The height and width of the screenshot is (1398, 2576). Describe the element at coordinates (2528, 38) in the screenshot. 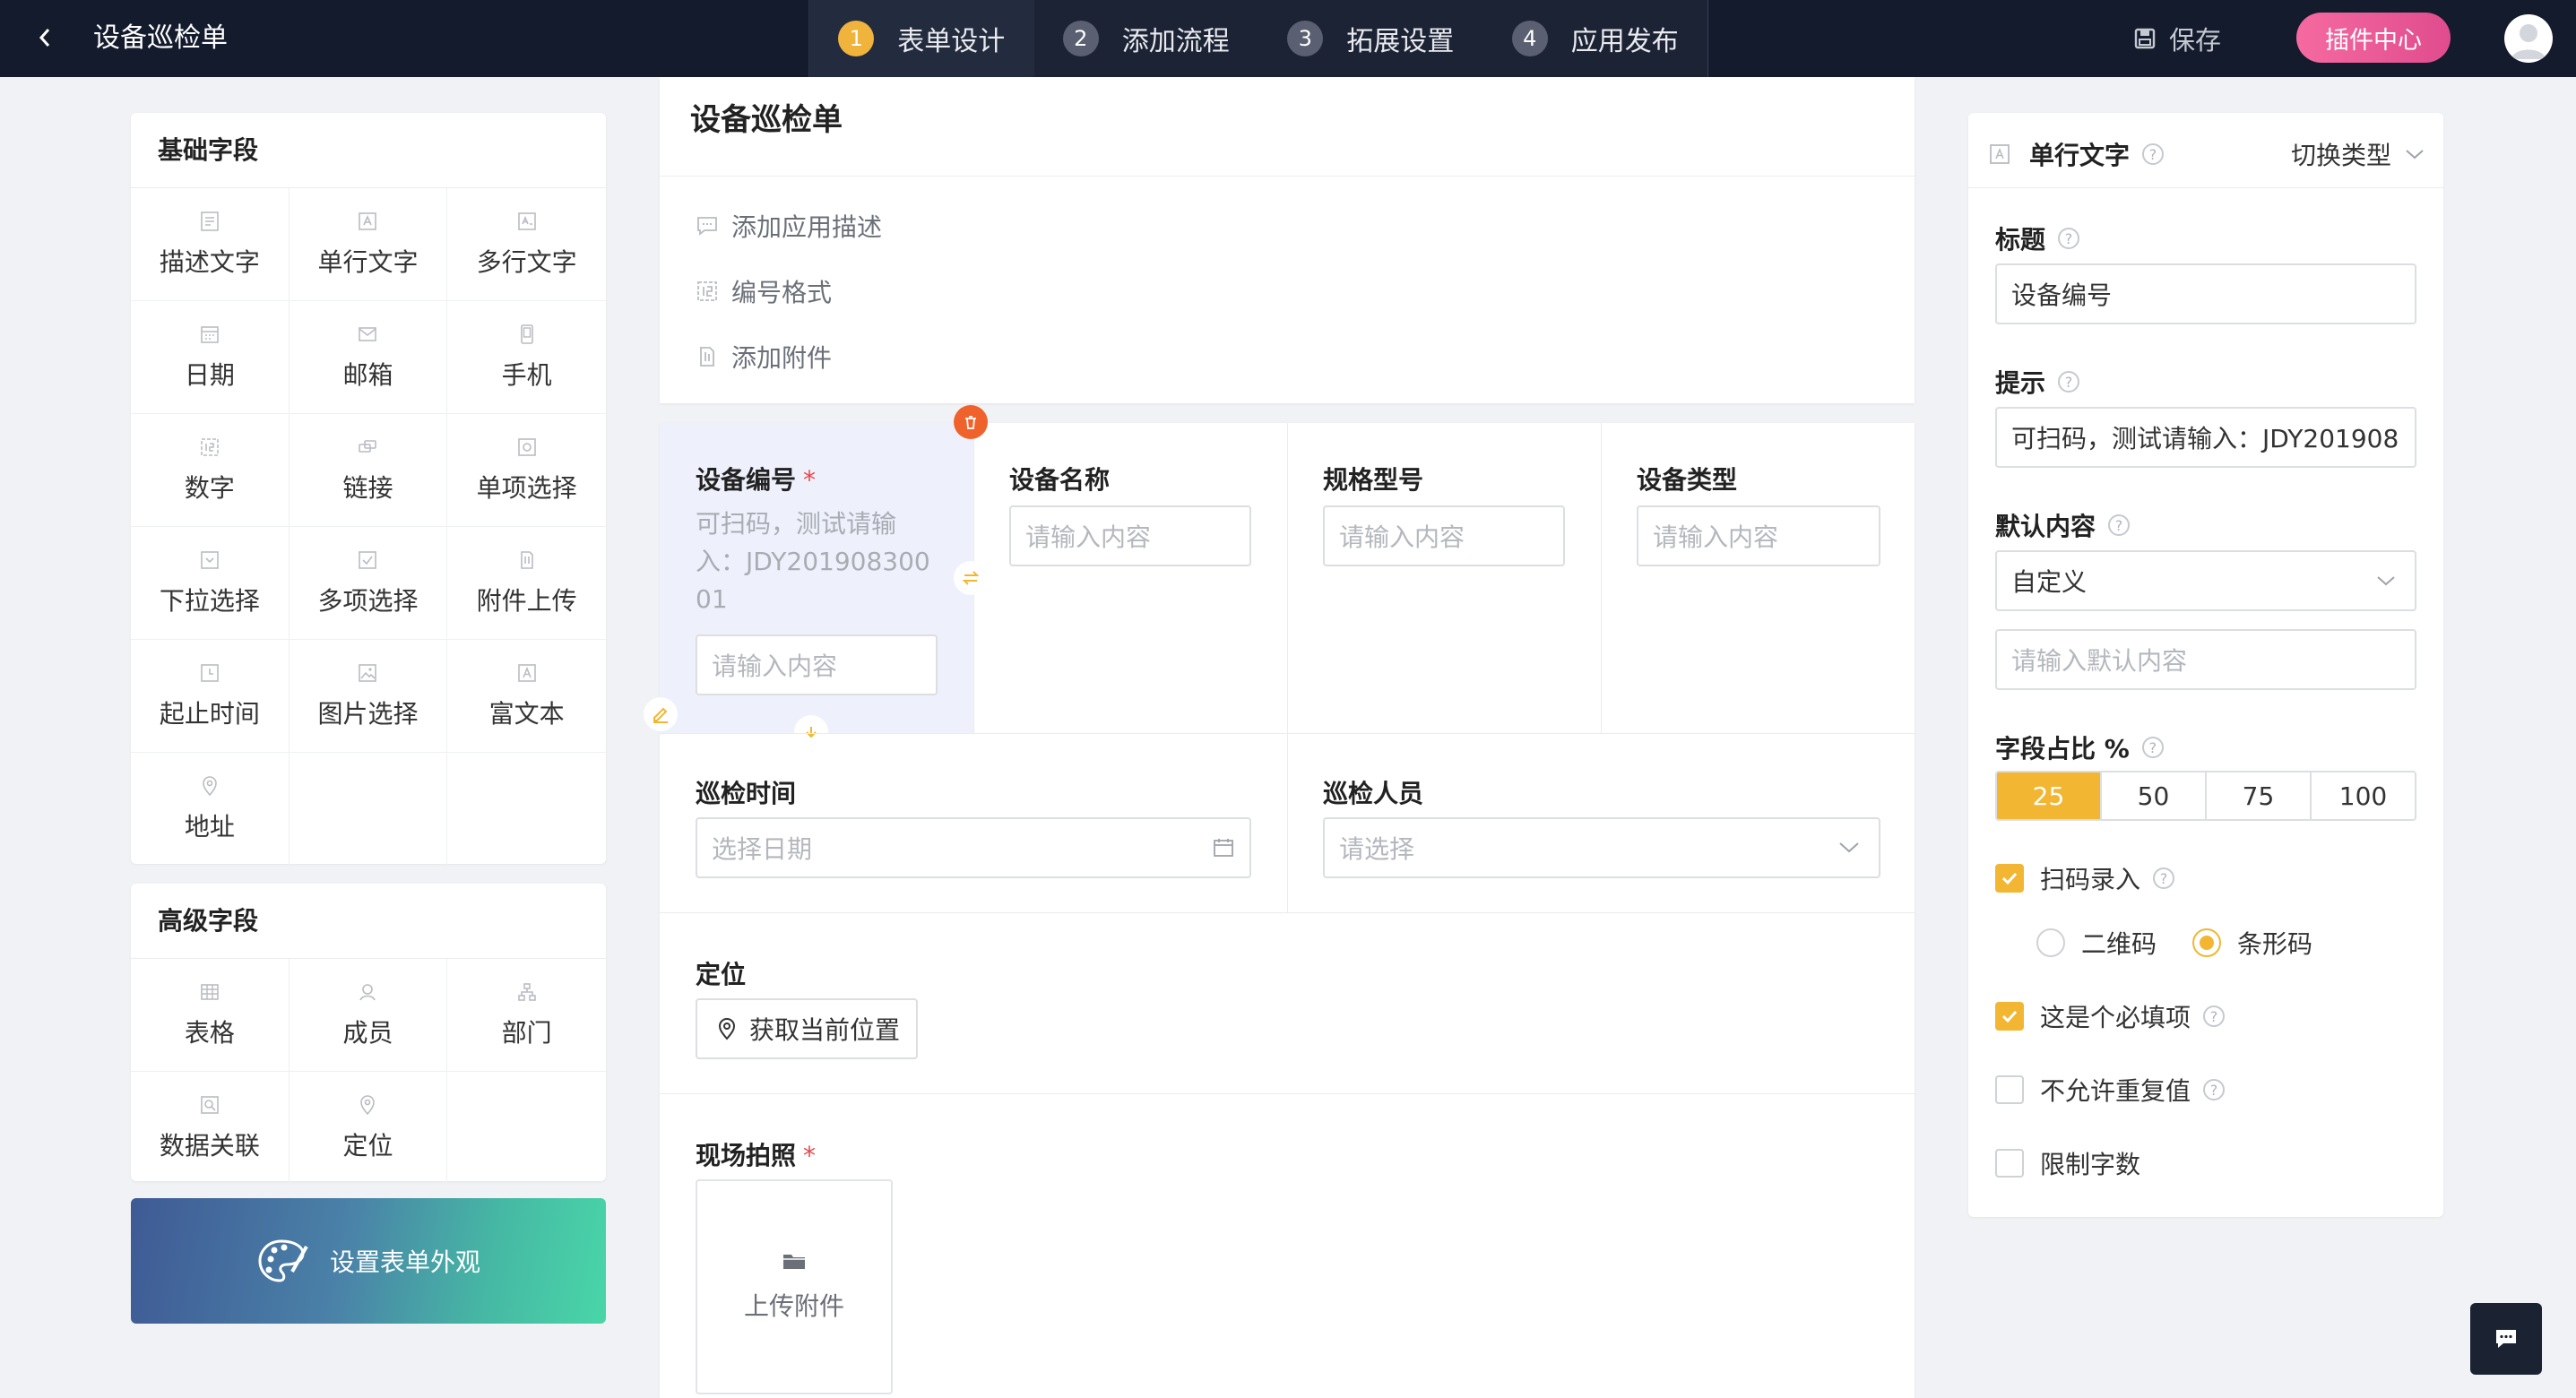

I see `avatar` at that location.